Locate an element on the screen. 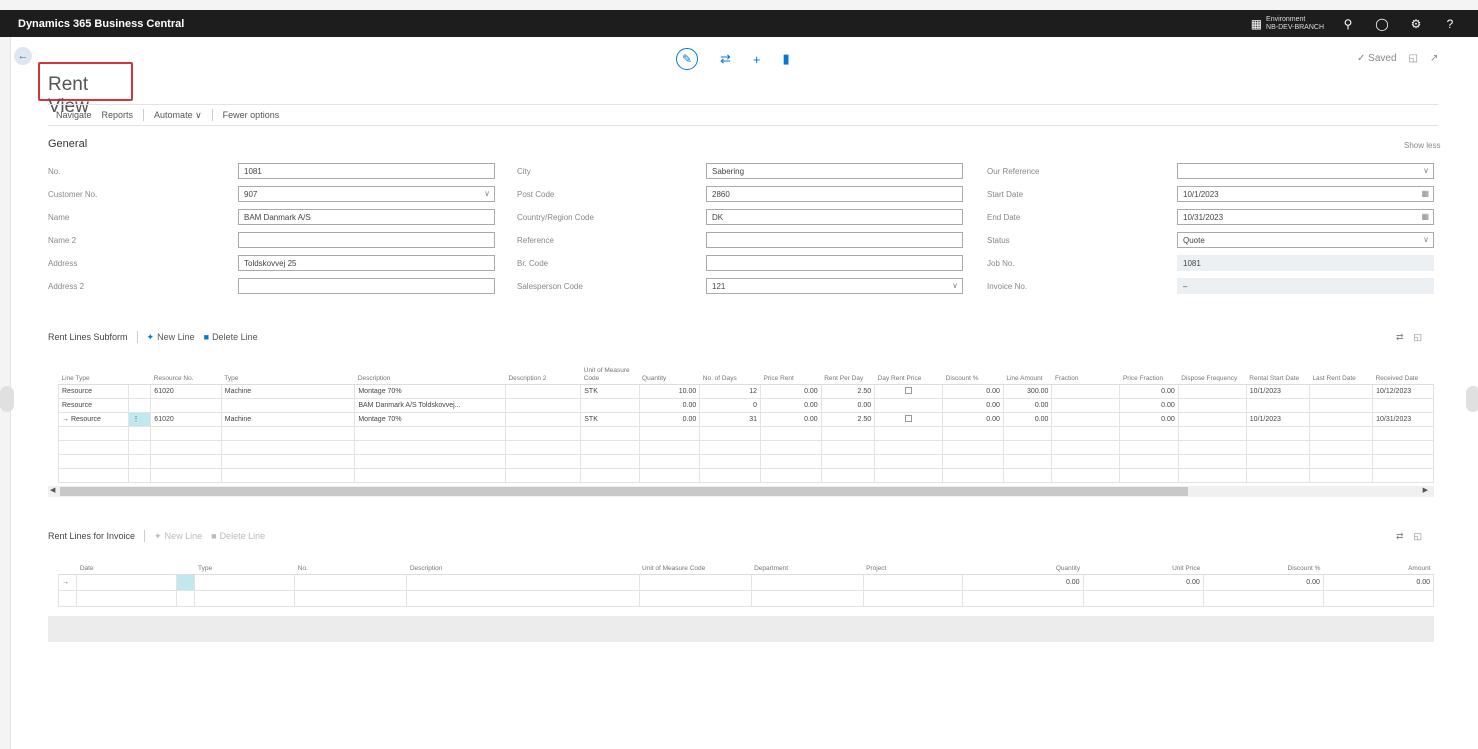 This screenshot has width=1478, height=749. table-cell: STK is located at coordinates (610, 419).